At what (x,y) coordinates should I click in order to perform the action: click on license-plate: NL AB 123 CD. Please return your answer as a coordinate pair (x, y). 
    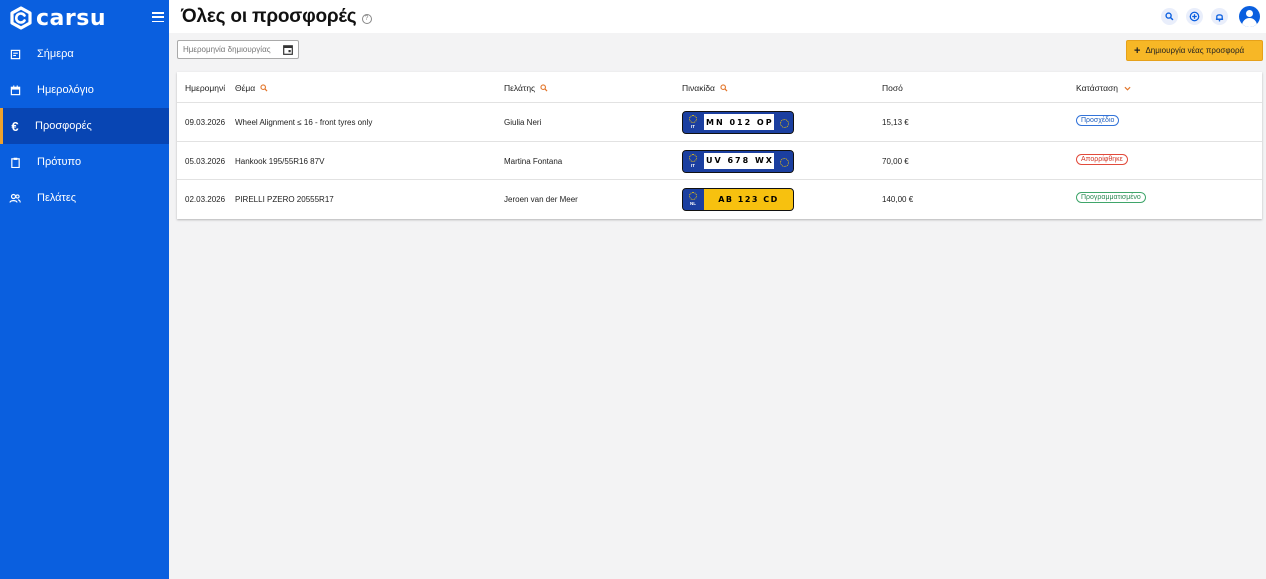
    Looking at the image, I should click on (738, 199).